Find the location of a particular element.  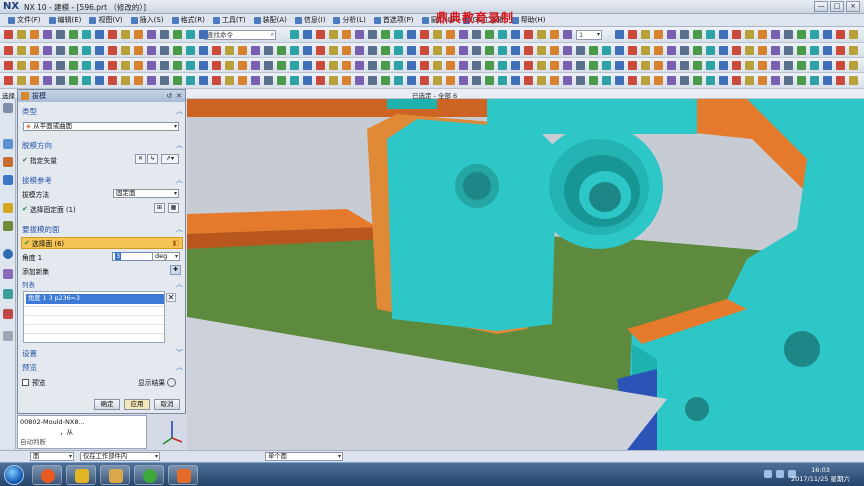

section-faces-header: 要拔模的面 ︿ is located at coordinates (102, 229).